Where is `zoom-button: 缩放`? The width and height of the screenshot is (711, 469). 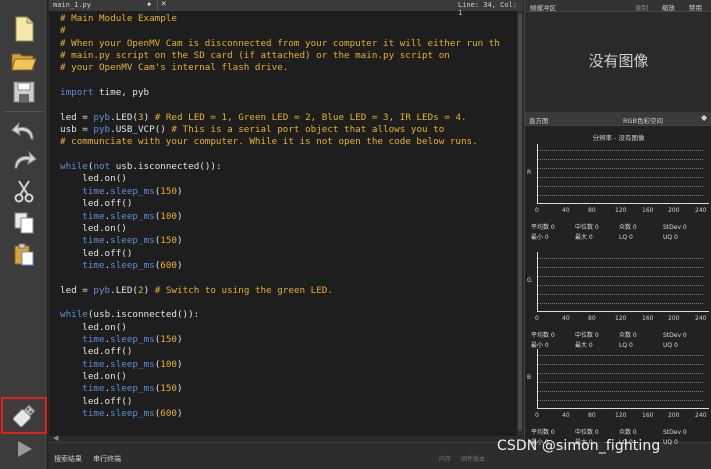 zoom-button: 缩放 is located at coordinates (668, 7).